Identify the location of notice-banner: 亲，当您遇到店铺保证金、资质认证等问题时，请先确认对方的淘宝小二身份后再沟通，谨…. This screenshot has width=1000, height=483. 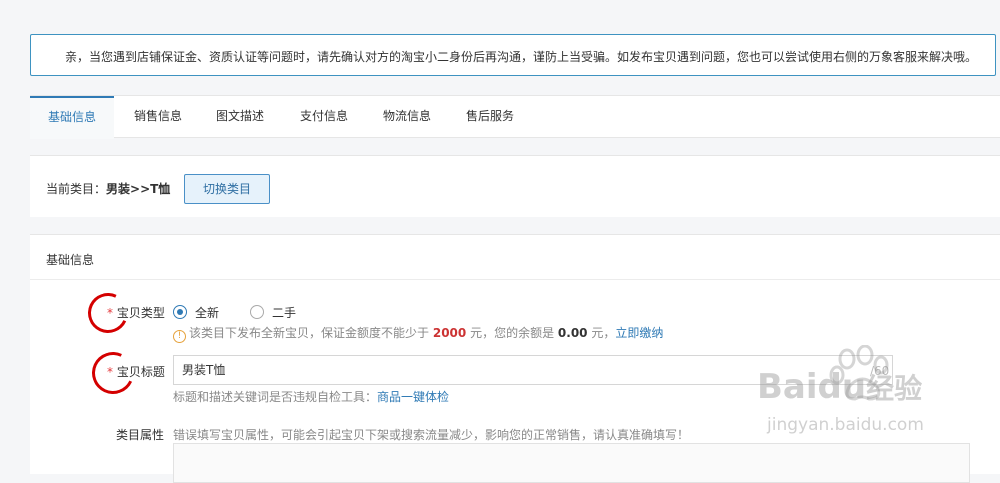
(513, 55).